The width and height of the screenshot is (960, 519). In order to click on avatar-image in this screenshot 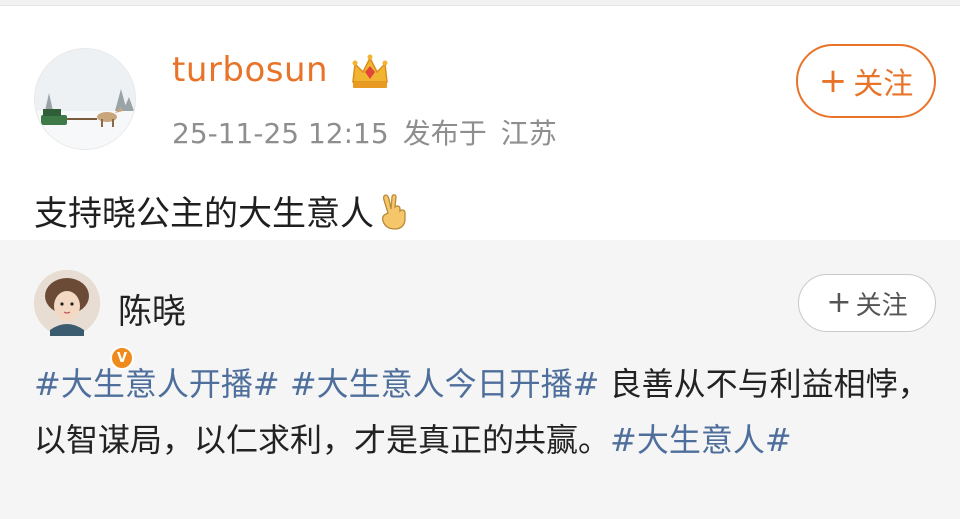, I will do `click(85, 99)`.